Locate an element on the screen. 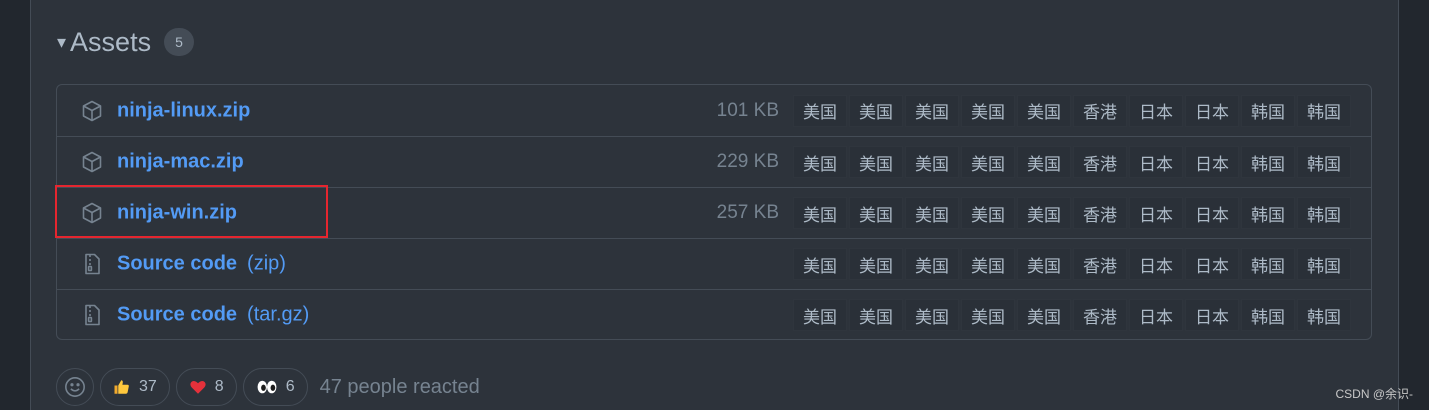 The image size is (1429, 410). source-code-link: Source code (zip) is located at coordinates (201, 264).